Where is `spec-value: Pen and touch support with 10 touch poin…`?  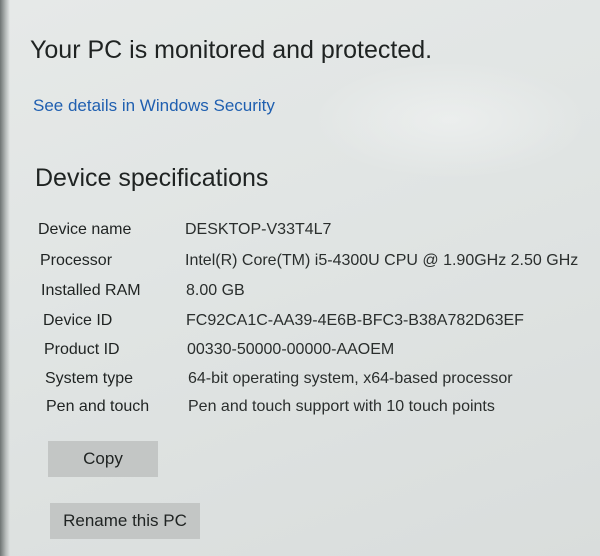
spec-value: Pen and touch support with 10 touch poin… is located at coordinates (341, 406).